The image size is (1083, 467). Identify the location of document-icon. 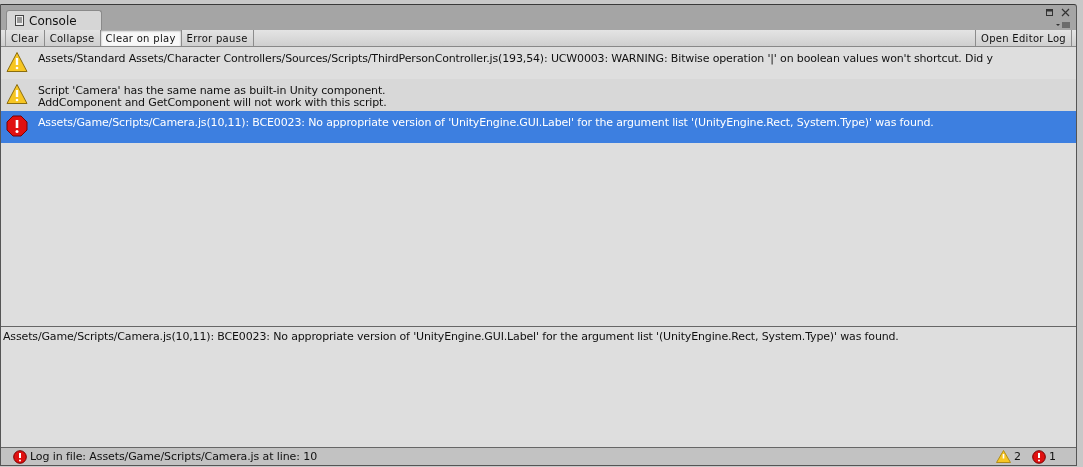
(19, 20).